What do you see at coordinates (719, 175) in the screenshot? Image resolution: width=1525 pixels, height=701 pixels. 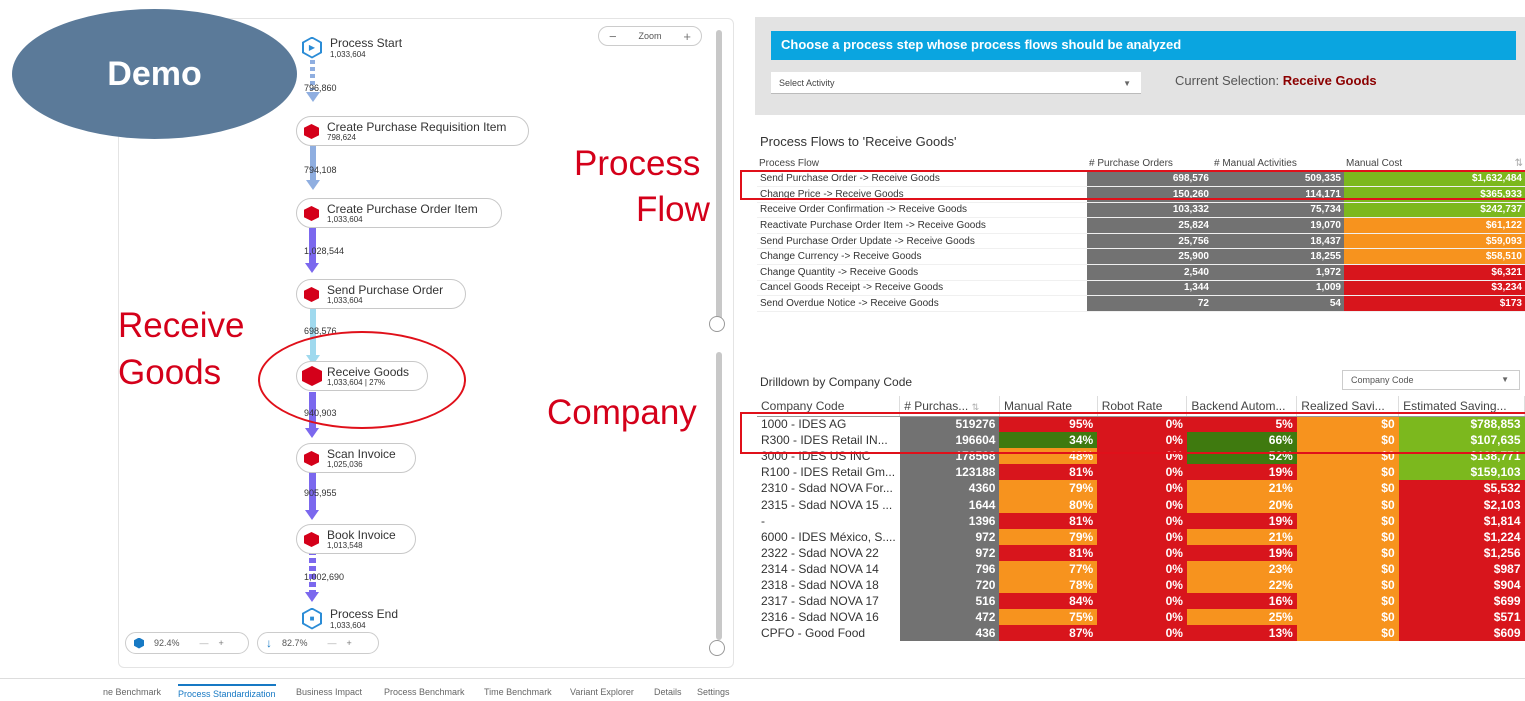 I see `map-scrollbar-upper` at bounding box center [719, 175].